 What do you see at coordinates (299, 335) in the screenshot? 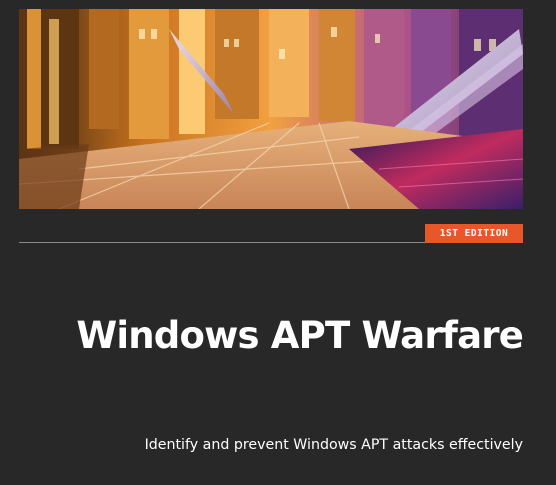
I see `book-title: Windows APT Warfare` at bounding box center [299, 335].